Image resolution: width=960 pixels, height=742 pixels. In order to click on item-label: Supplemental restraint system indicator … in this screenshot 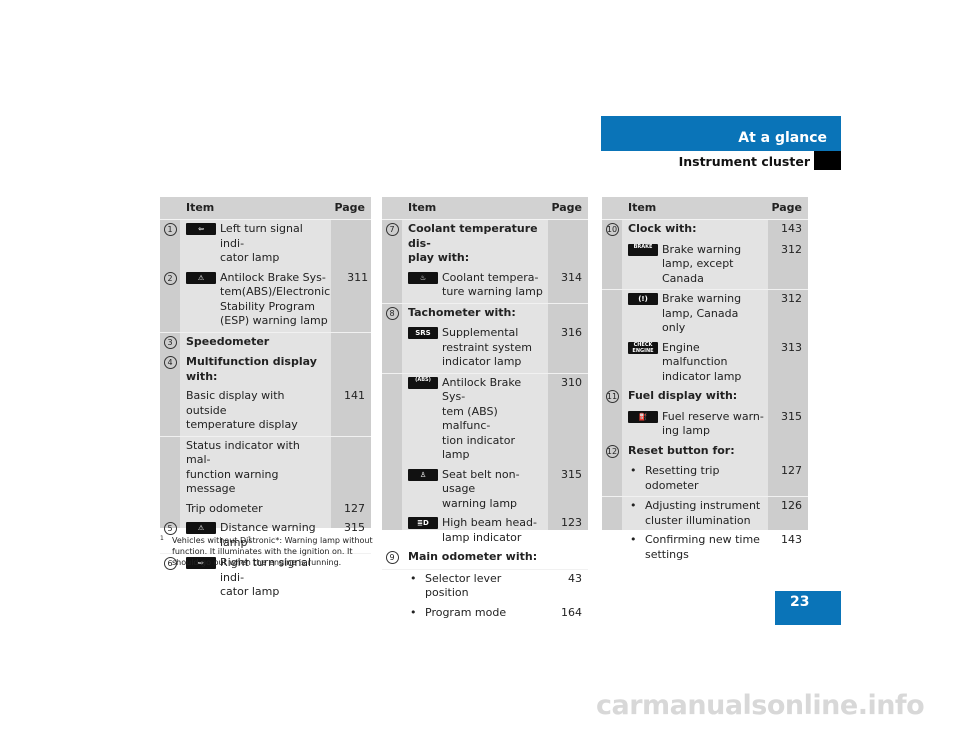, I will do `click(495, 348)`.